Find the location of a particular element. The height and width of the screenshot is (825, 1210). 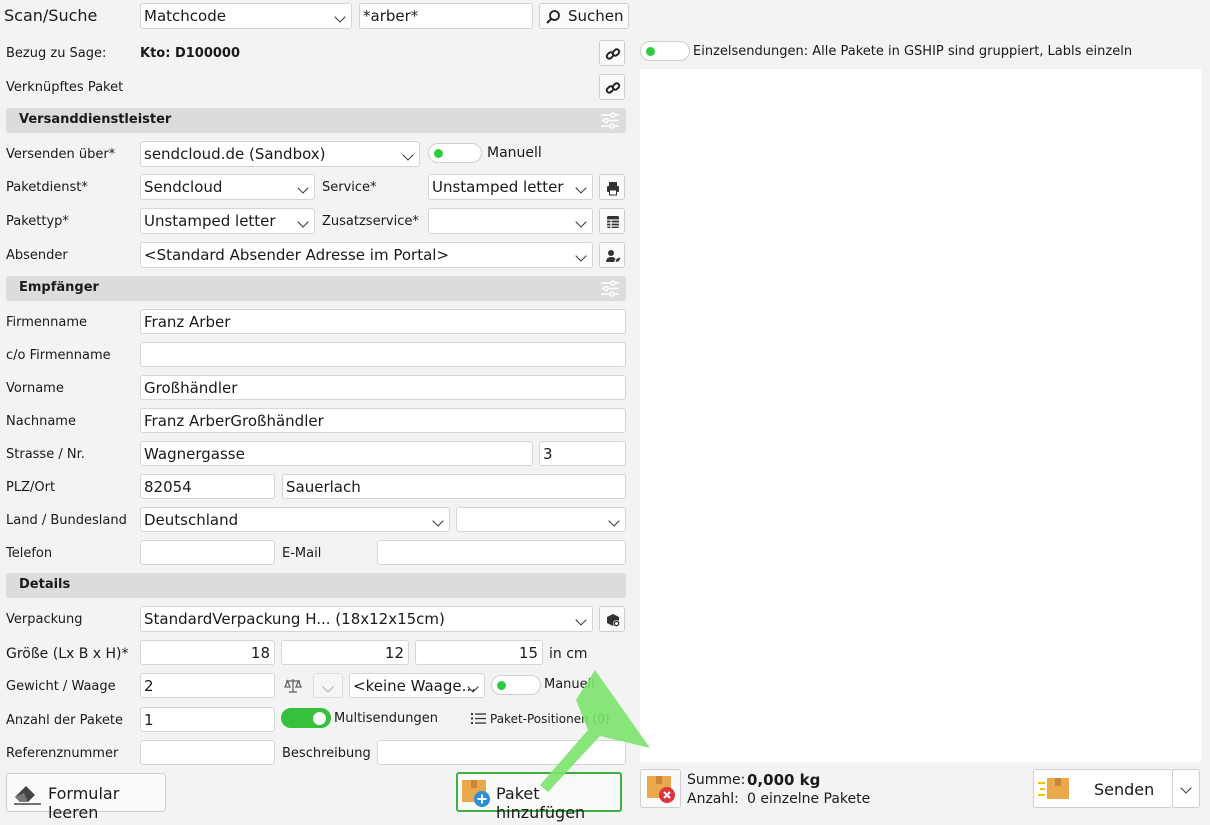

absender-label: Absender is located at coordinates (37, 255).